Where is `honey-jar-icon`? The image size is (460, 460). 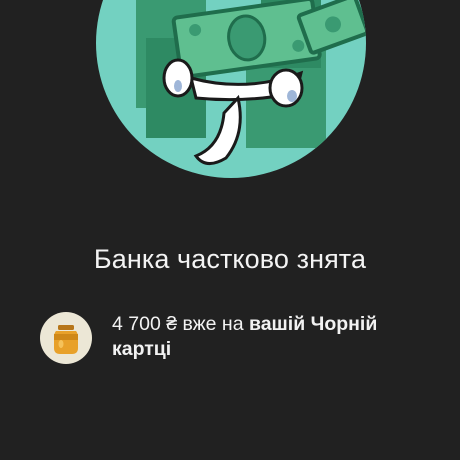
honey-jar-icon is located at coordinates (66, 338).